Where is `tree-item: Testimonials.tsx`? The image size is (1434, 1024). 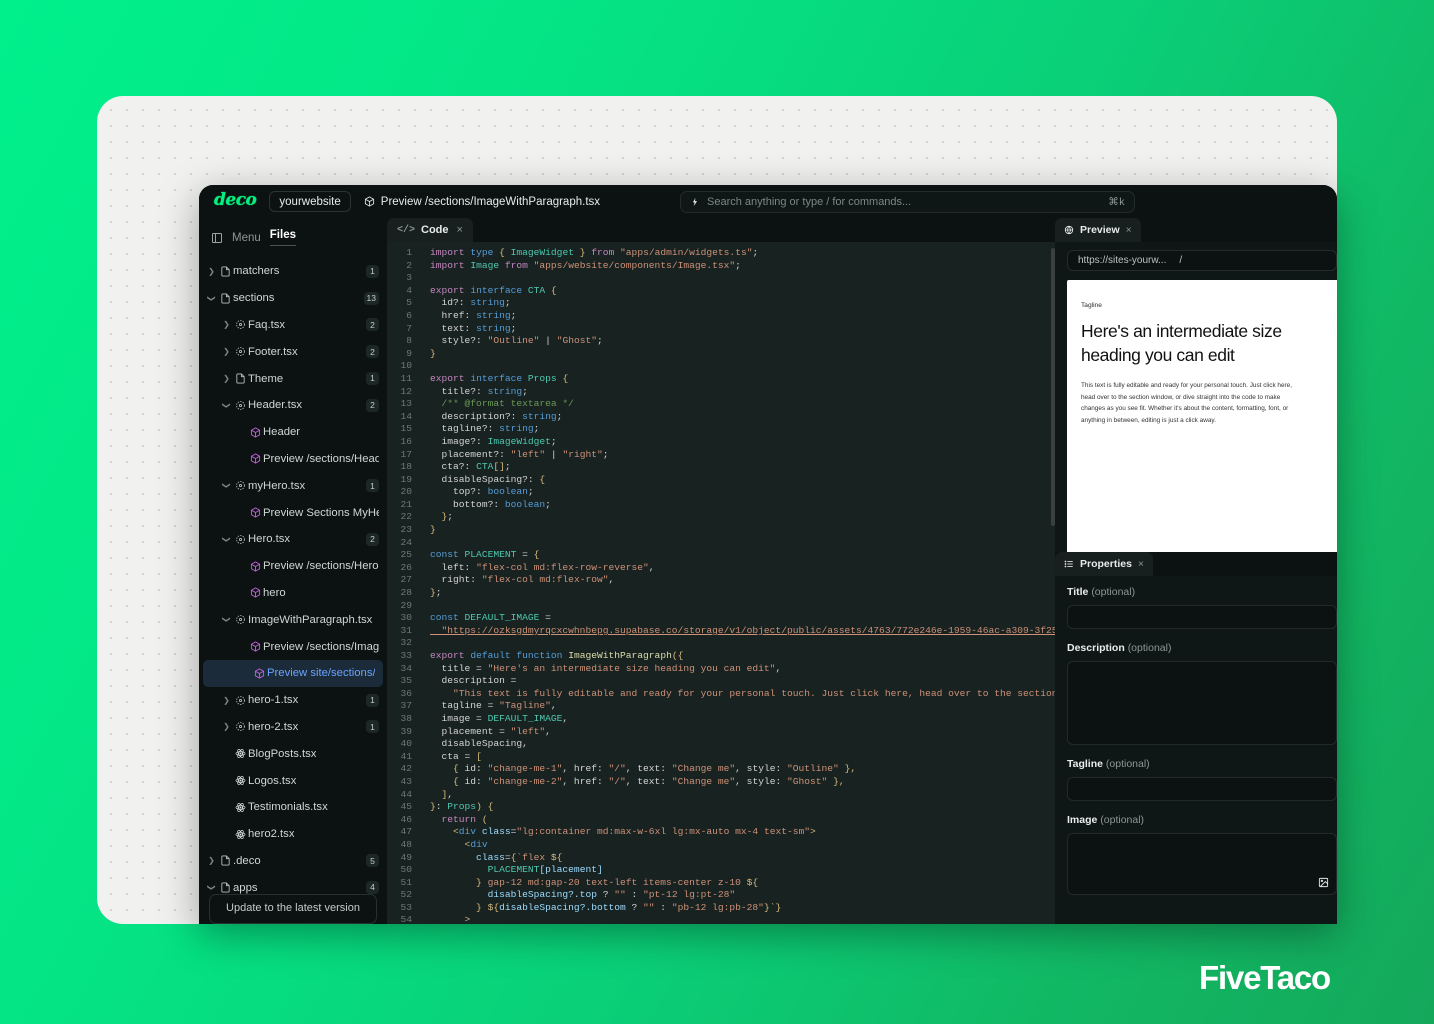 tree-item: Testimonials.tsx is located at coordinates (293, 807).